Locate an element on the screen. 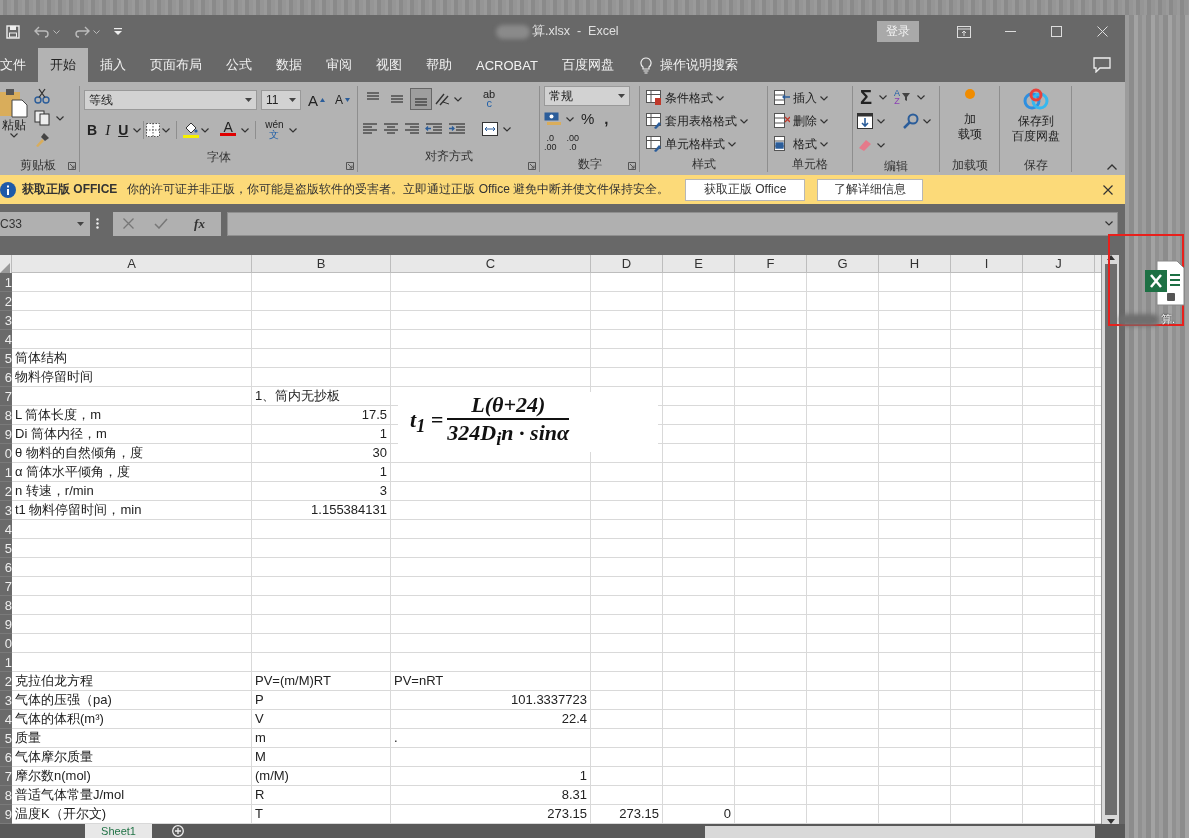 Image resolution: width=1189 pixels, height=838 pixels. font-size-dropdown: 11 is located at coordinates (281, 100).